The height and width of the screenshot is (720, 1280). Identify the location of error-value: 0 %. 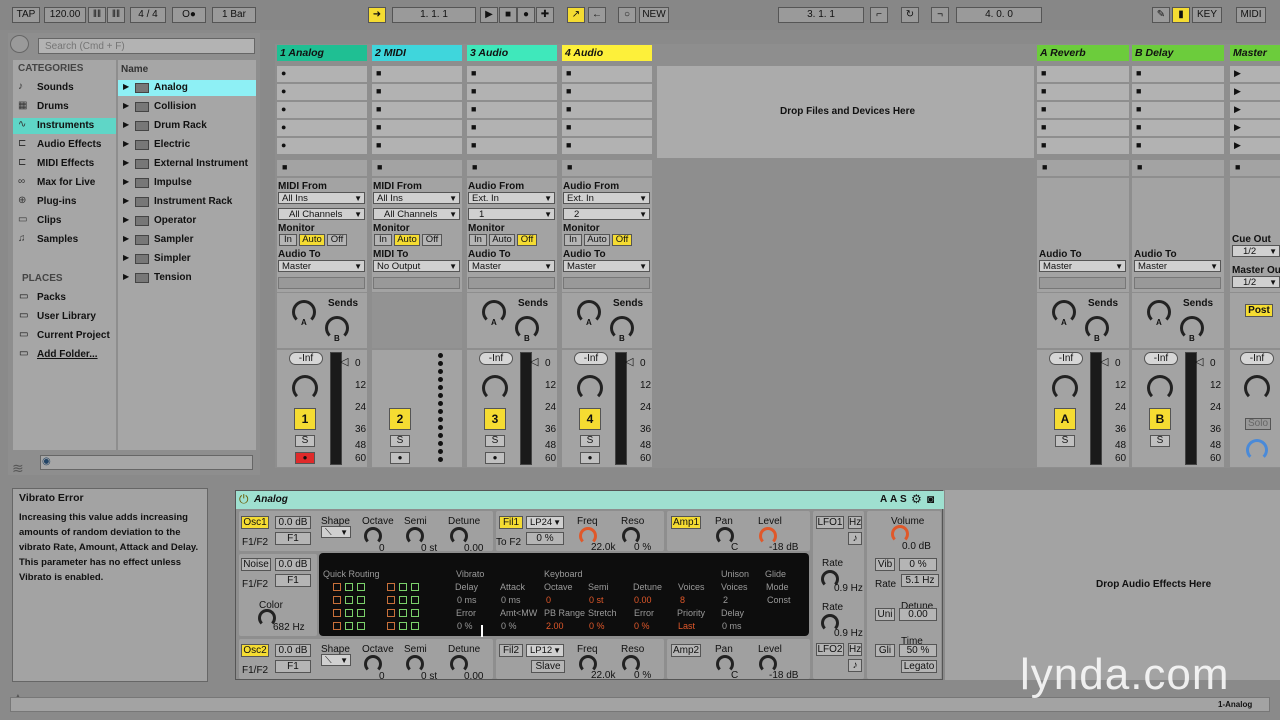
(465, 626).